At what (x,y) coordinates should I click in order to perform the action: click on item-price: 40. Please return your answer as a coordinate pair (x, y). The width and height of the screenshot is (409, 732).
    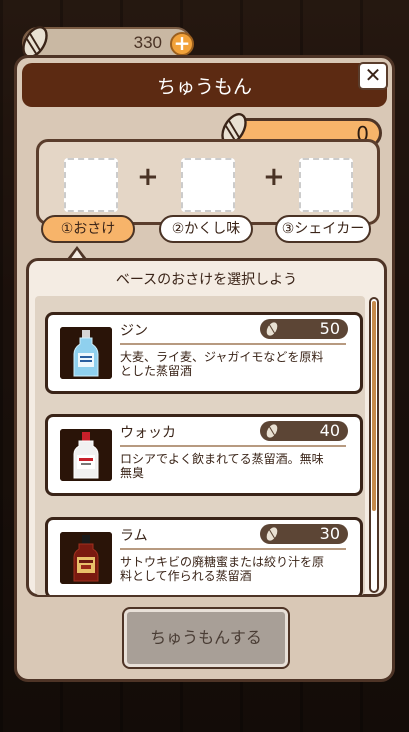
    Looking at the image, I should click on (304, 431).